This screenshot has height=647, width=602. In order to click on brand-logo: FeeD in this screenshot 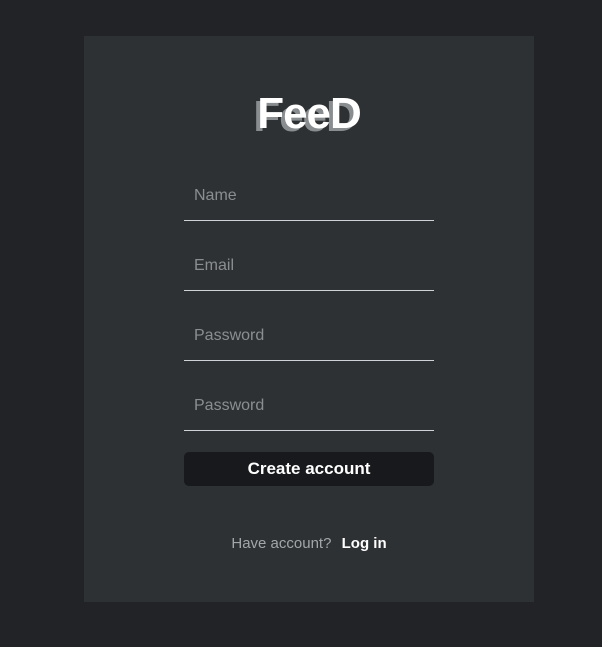, I will do `click(309, 113)`.